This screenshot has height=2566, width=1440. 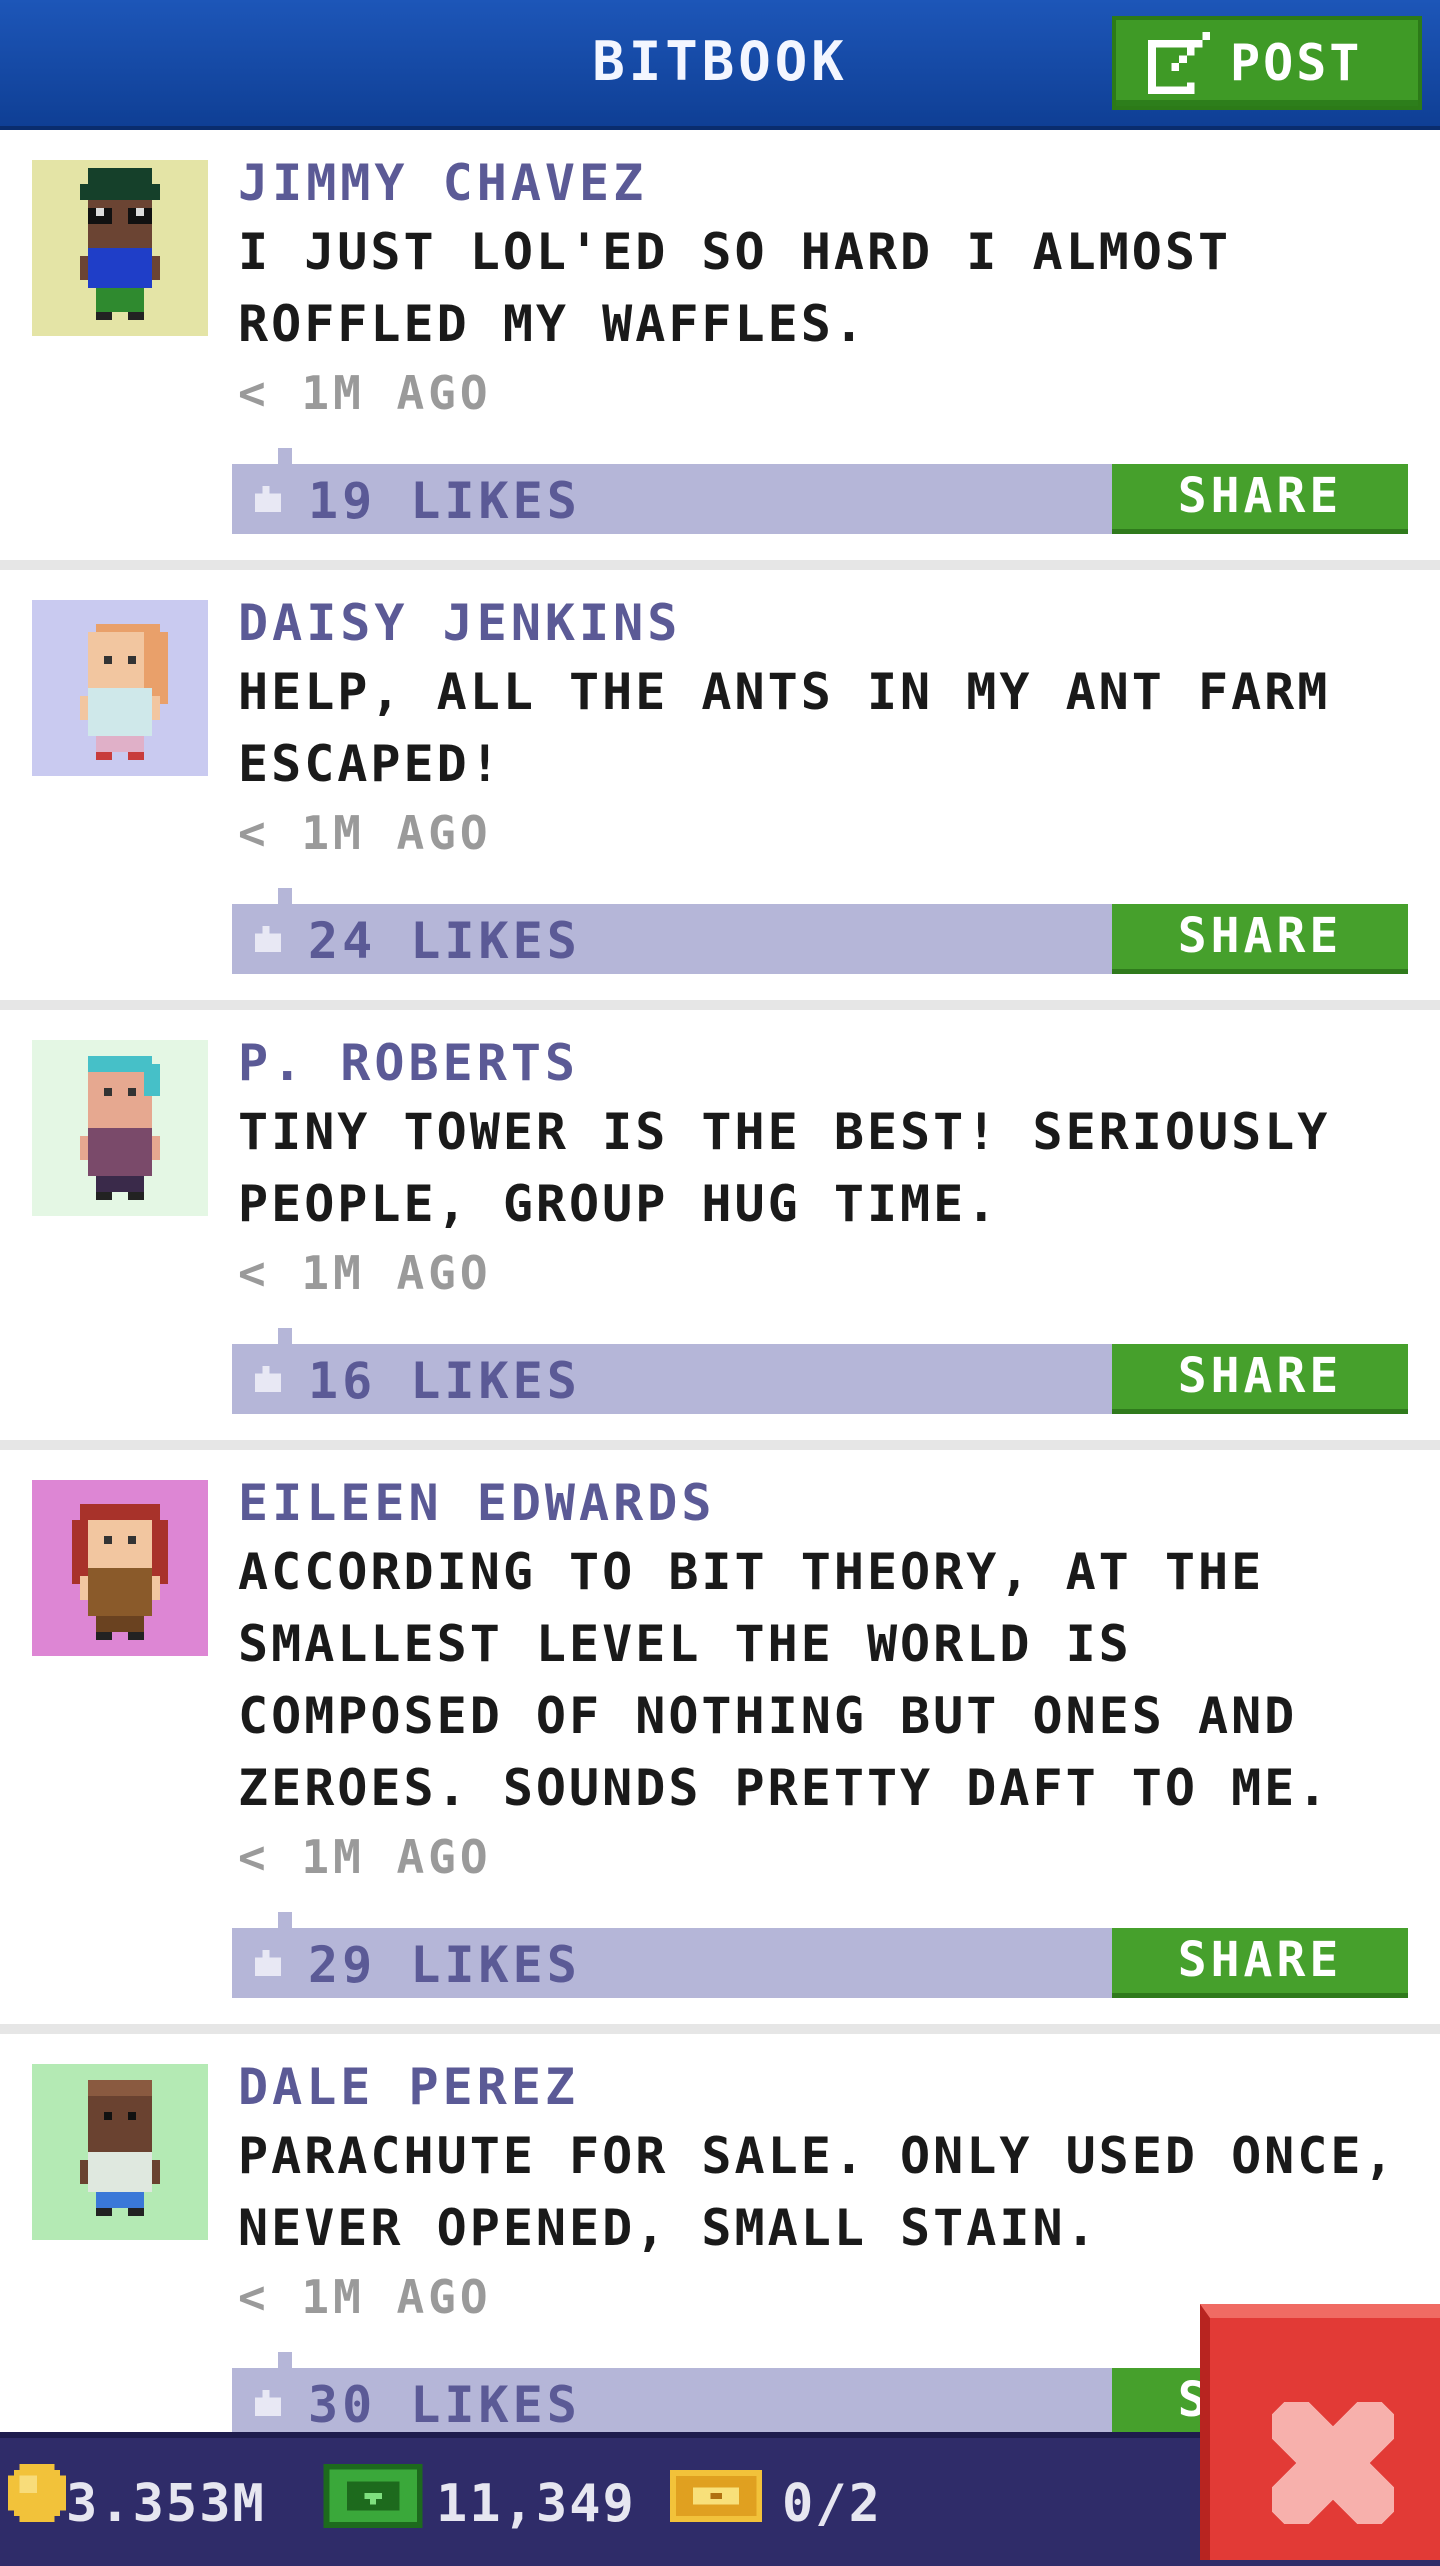 I want to click on app-header: BITBOOK POST, so click(x=720, y=65).